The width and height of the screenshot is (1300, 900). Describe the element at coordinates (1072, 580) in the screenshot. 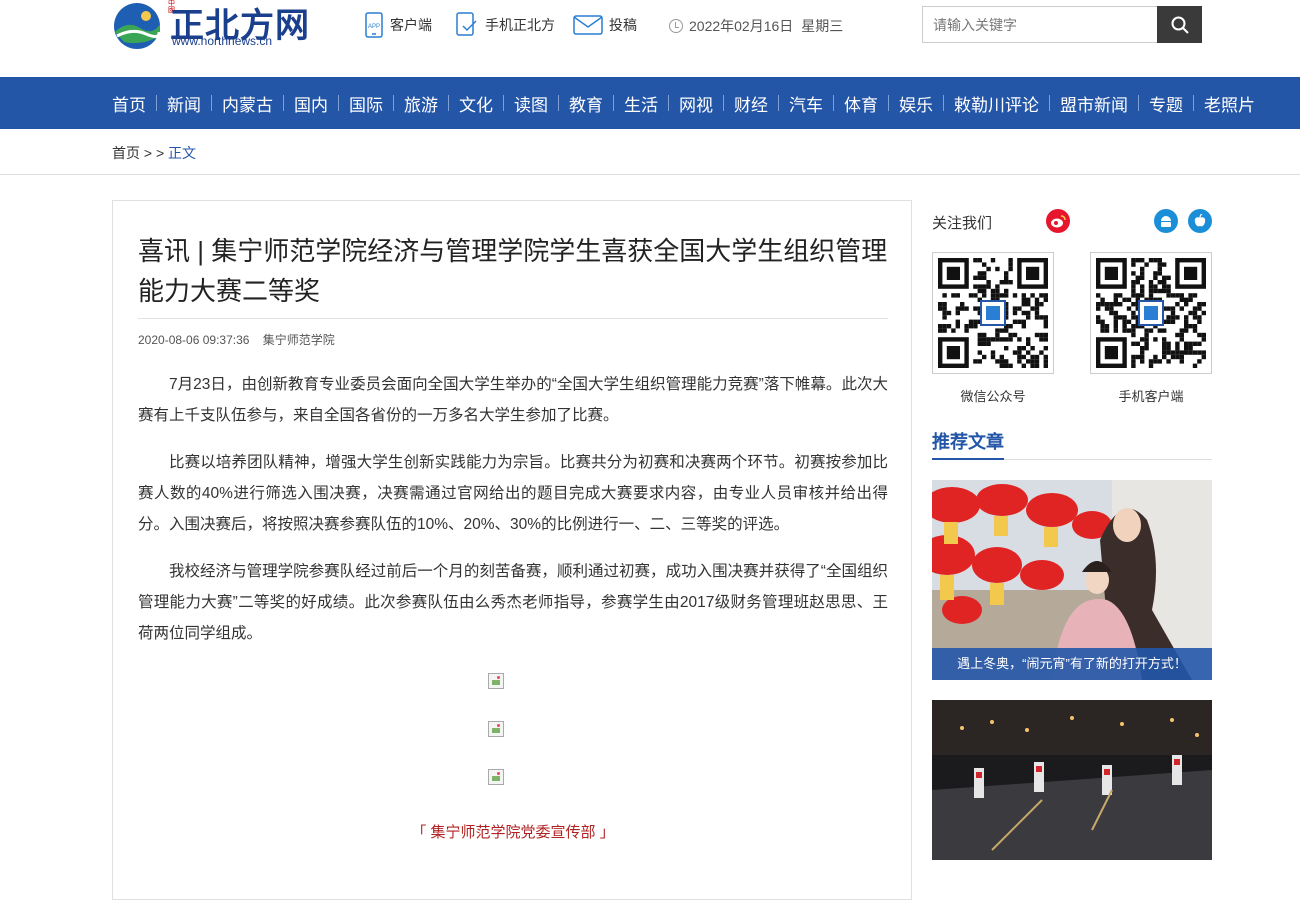

I see `recommend-card: 遇上冬奥，“闹元宵”有了新的打开方式！` at that location.